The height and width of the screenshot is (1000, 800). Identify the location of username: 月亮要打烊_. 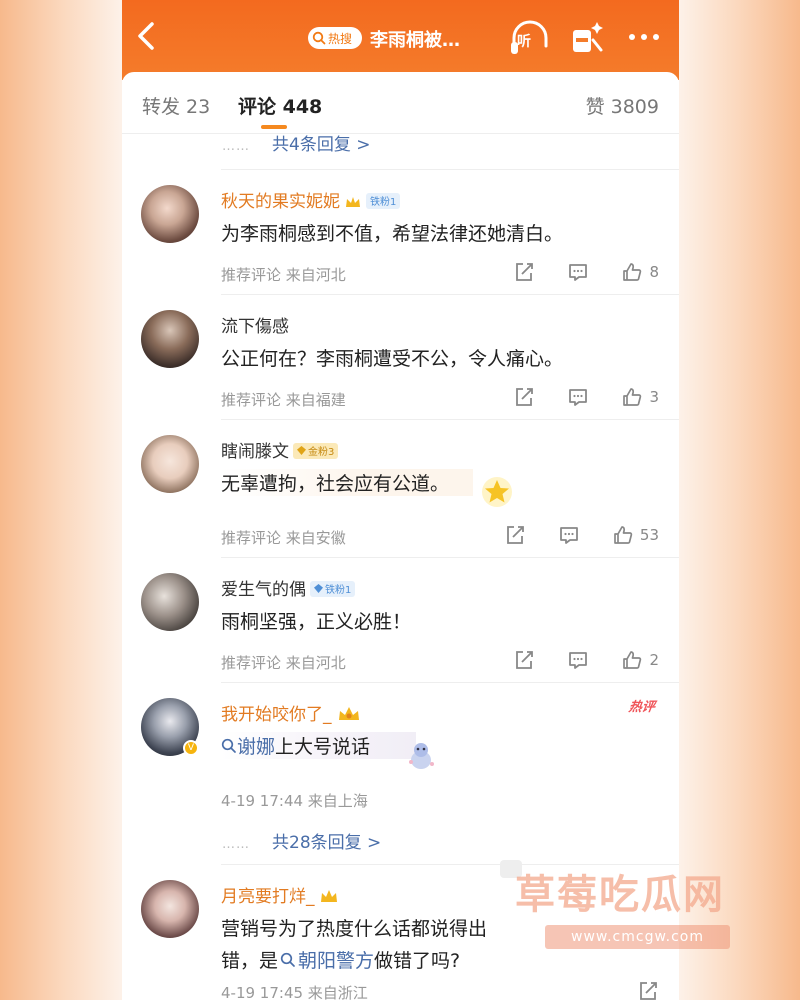
(280, 894).